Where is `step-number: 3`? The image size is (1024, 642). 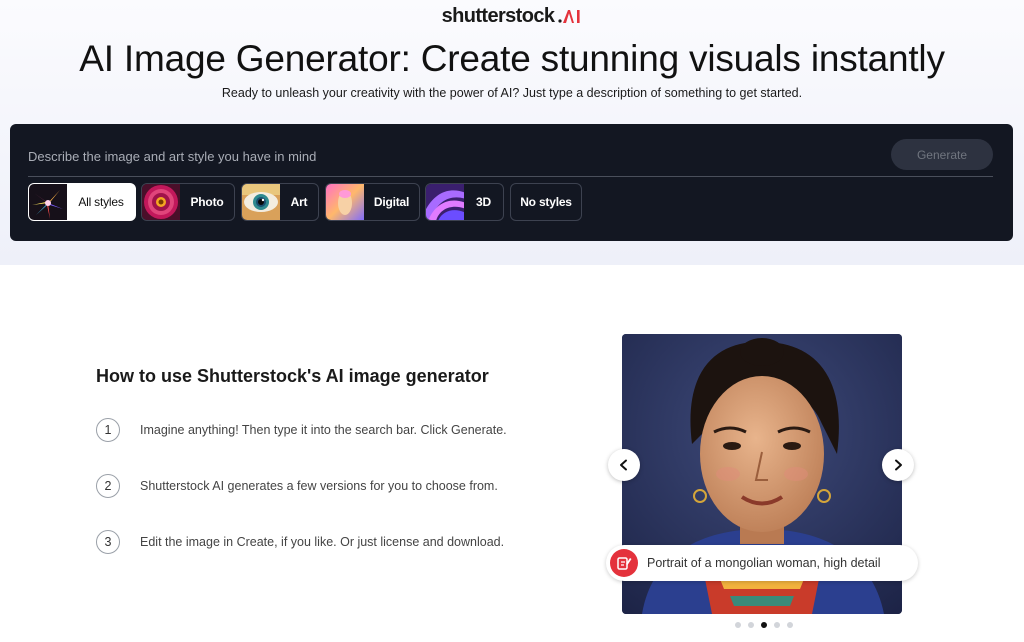
step-number: 3 is located at coordinates (108, 542).